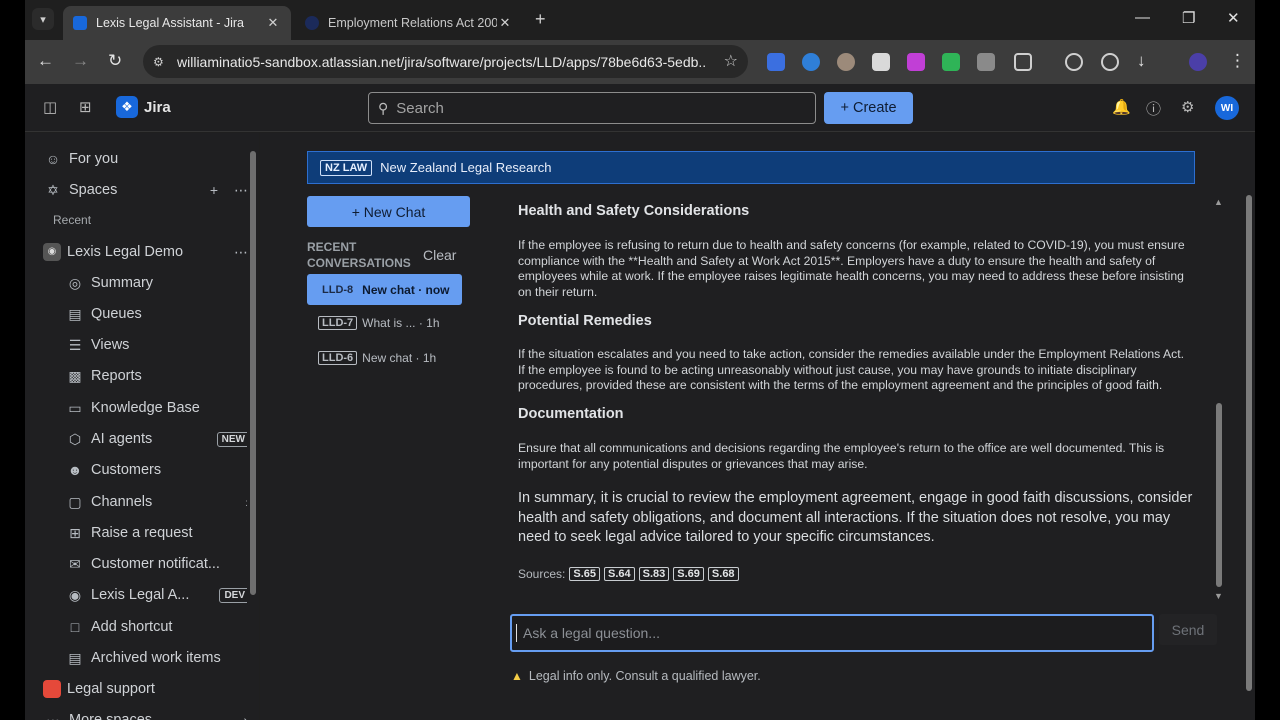  What do you see at coordinates (723, 574) in the screenshot?
I see `source-chip: S.68` at bounding box center [723, 574].